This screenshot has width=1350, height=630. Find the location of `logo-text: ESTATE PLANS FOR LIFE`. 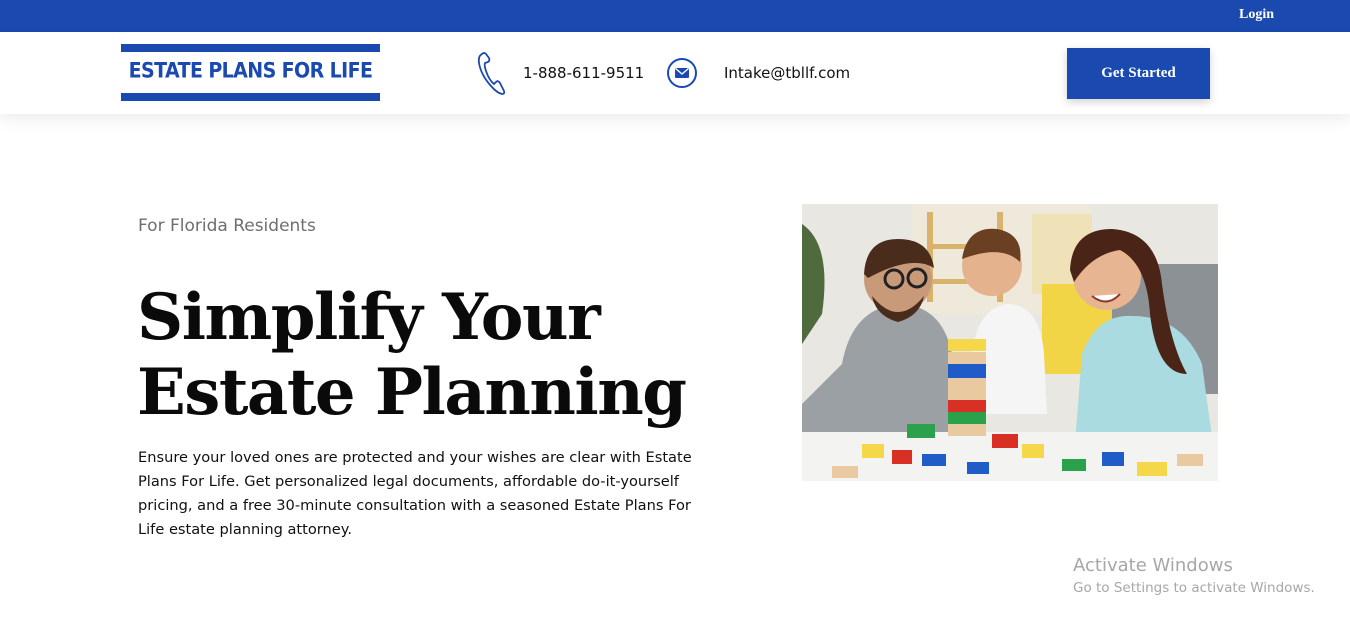

logo-text: ESTATE PLANS FOR LIFE is located at coordinates (250, 71).